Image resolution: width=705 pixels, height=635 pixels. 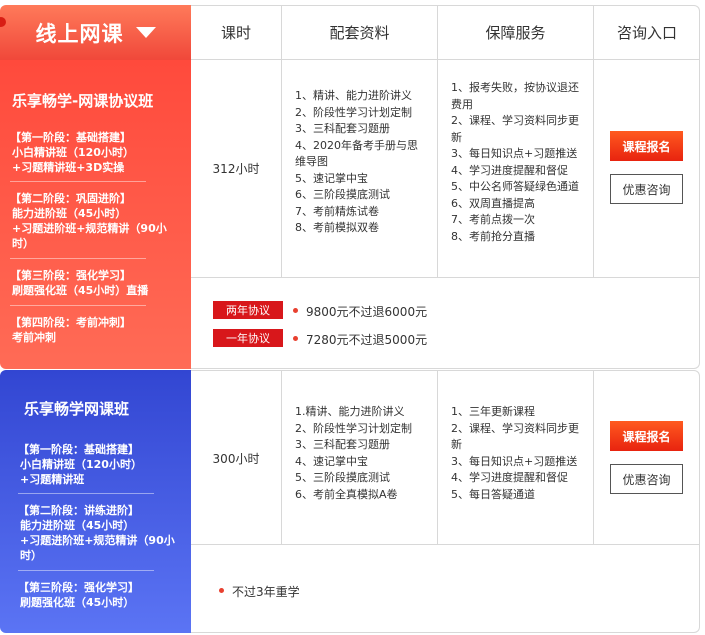 I want to click on course-1-stage-4: 【第四阶段：考前冲刺】 考前冲刺, so click(x=70, y=330).